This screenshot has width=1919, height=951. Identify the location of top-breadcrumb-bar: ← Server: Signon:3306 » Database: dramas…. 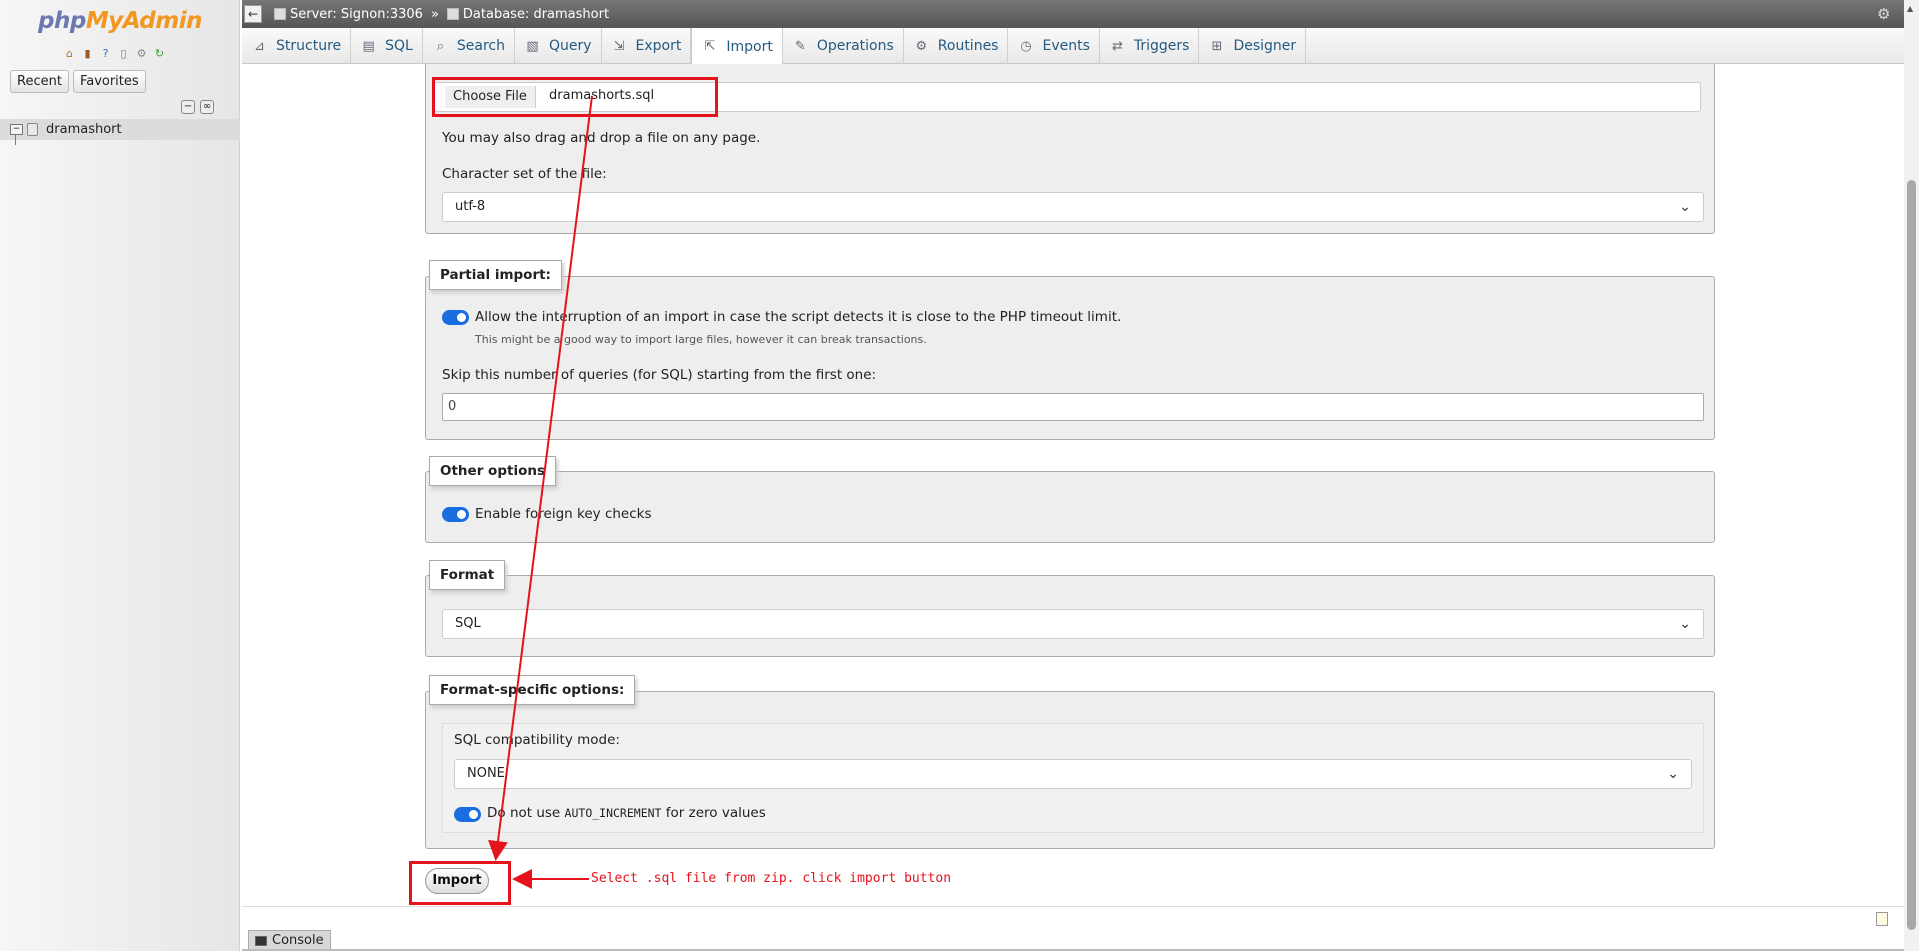
(1080, 14).